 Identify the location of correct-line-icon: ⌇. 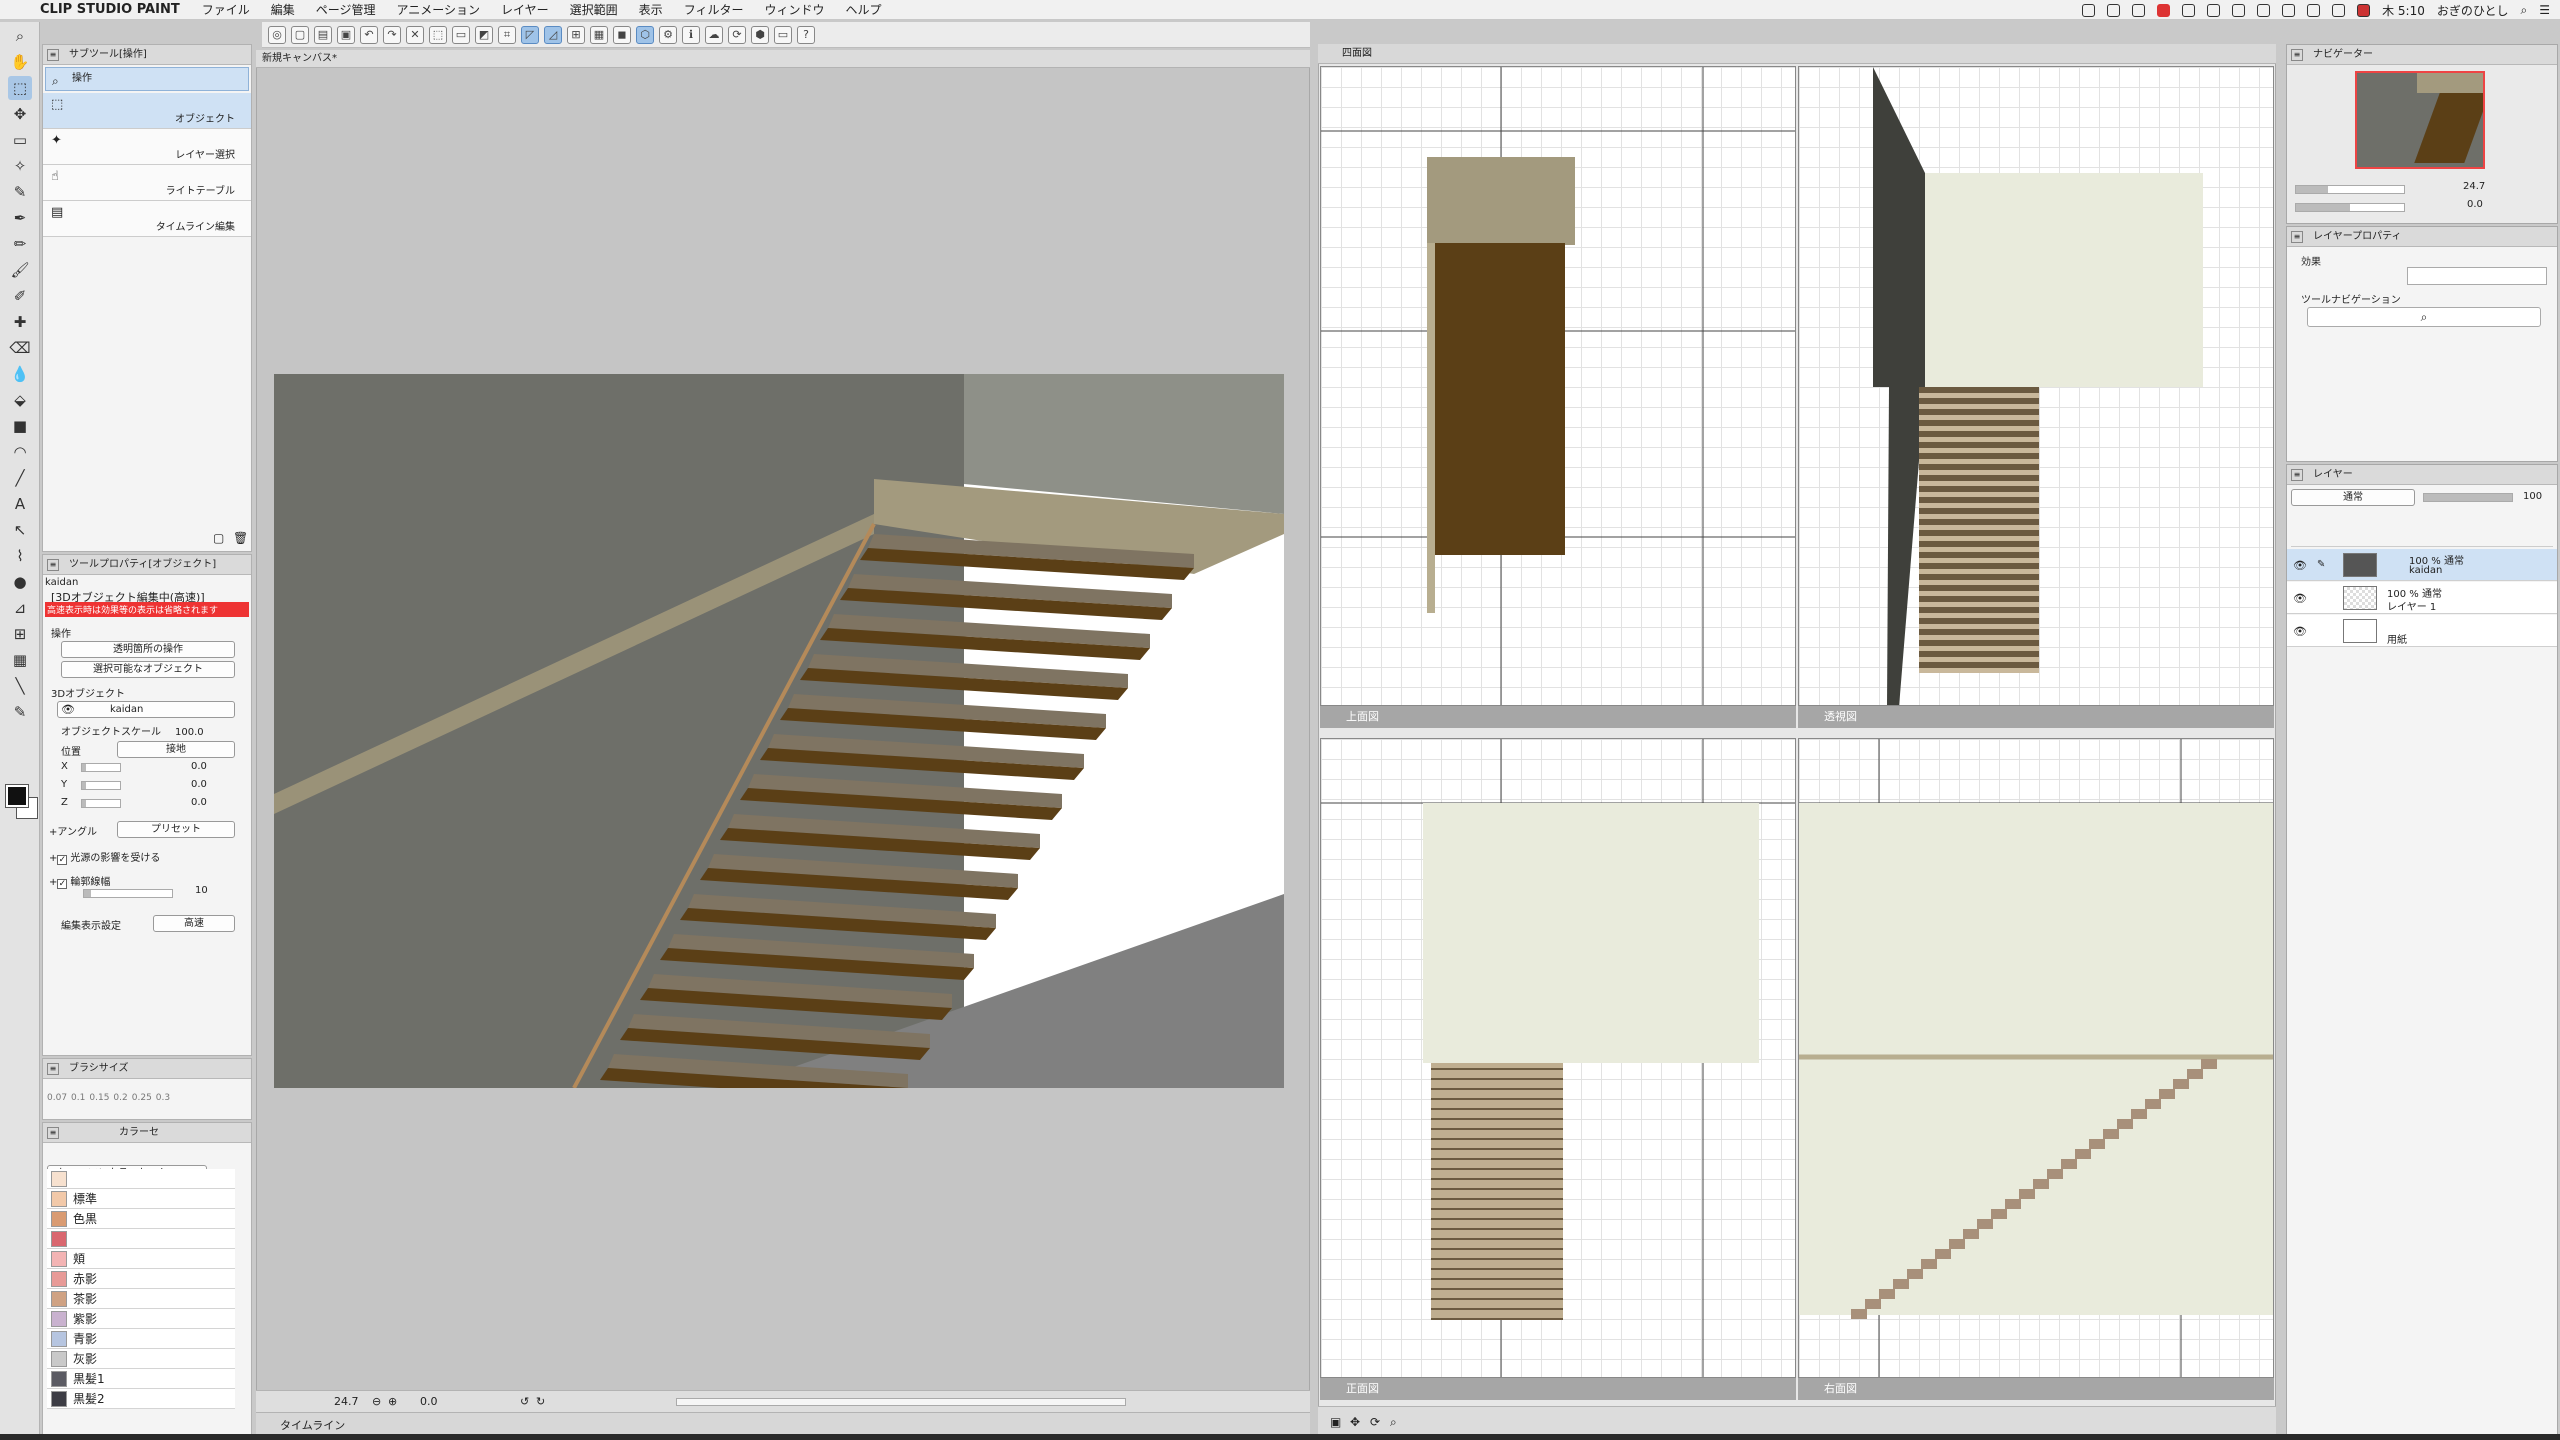
(20, 556).